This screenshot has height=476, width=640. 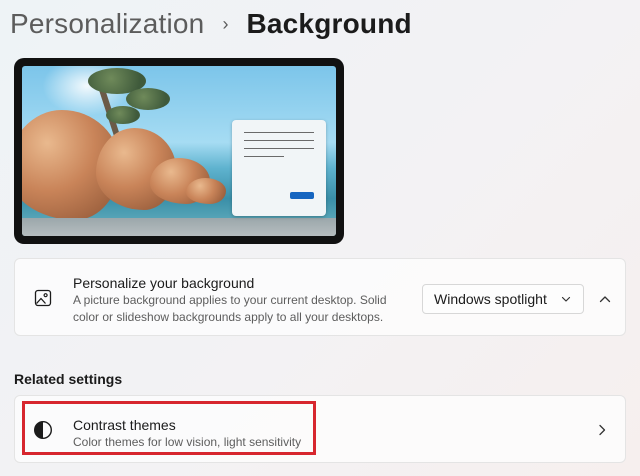 I want to click on contrast-themes-title: Contrast themes, so click(x=124, y=425).